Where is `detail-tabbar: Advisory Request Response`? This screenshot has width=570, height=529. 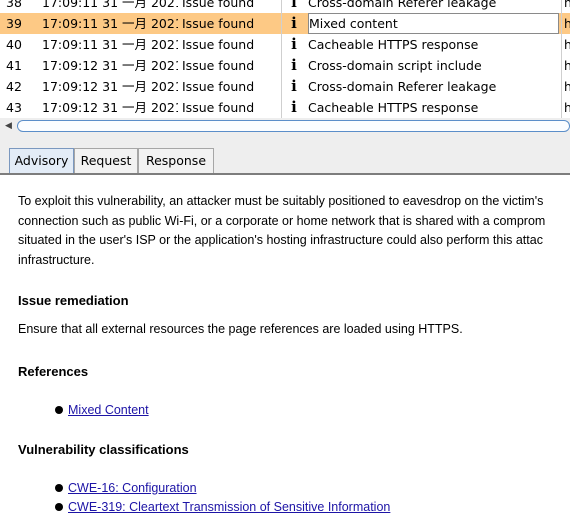
detail-tabbar: Advisory Request Response is located at coordinates (285, 154).